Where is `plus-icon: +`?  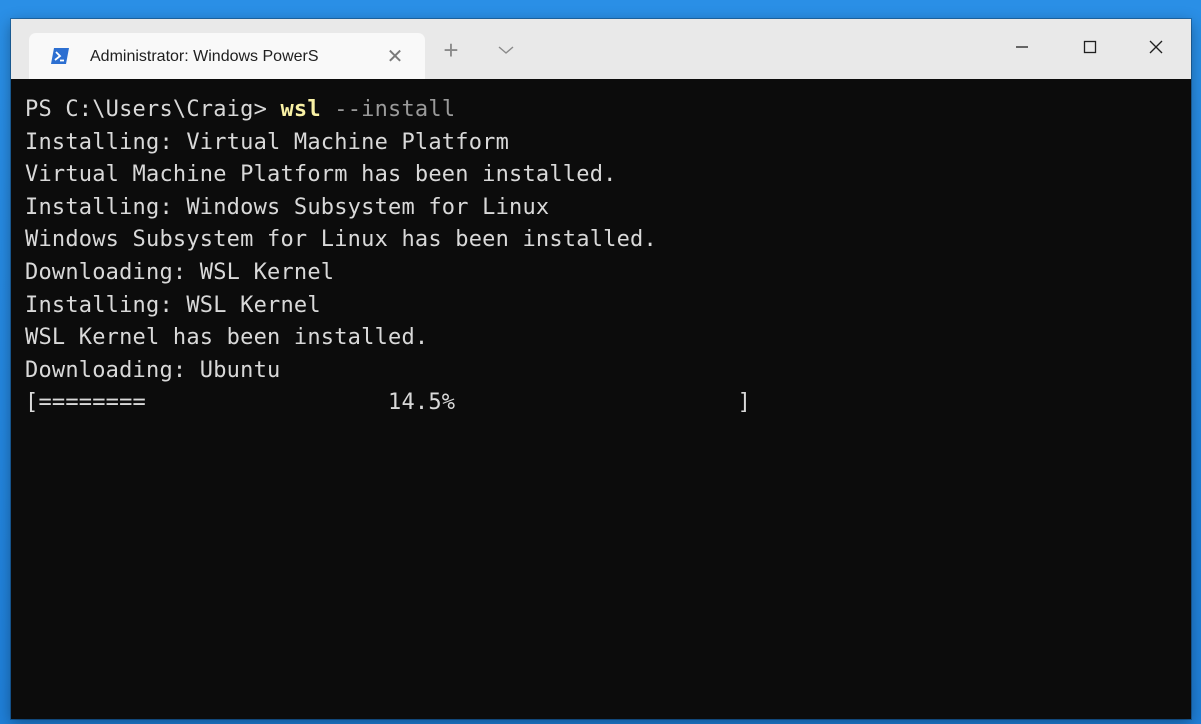
plus-icon: + is located at coordinates (451, 49).